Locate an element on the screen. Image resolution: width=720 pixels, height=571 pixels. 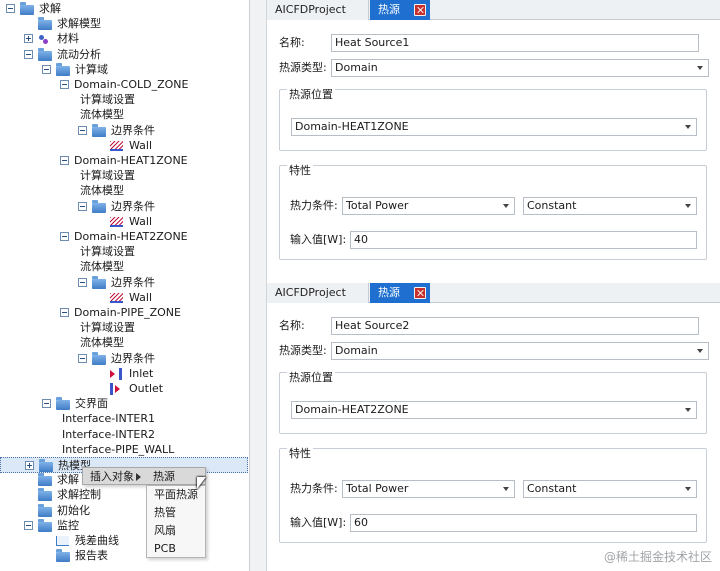
menu-item-insert-object: 插入对象 热源 is located at coordinates (144, 477).